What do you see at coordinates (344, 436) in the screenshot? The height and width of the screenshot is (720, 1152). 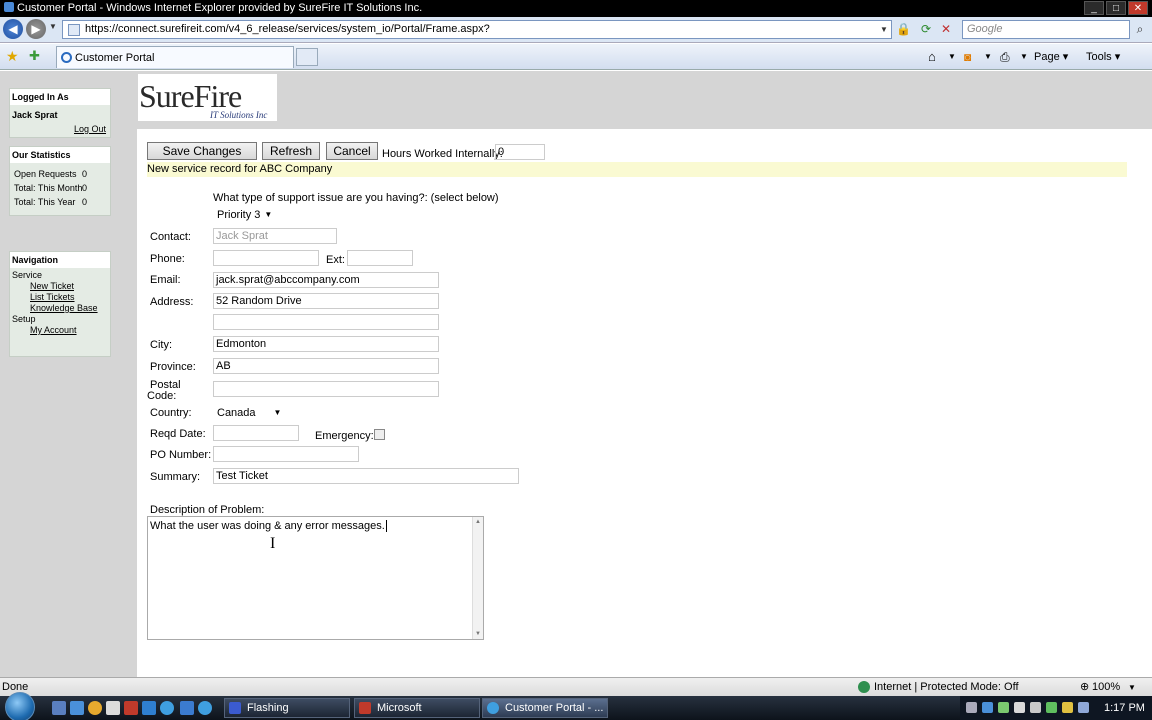 I see `emergency-label: Emergency:` at bounding box center [344, 436].